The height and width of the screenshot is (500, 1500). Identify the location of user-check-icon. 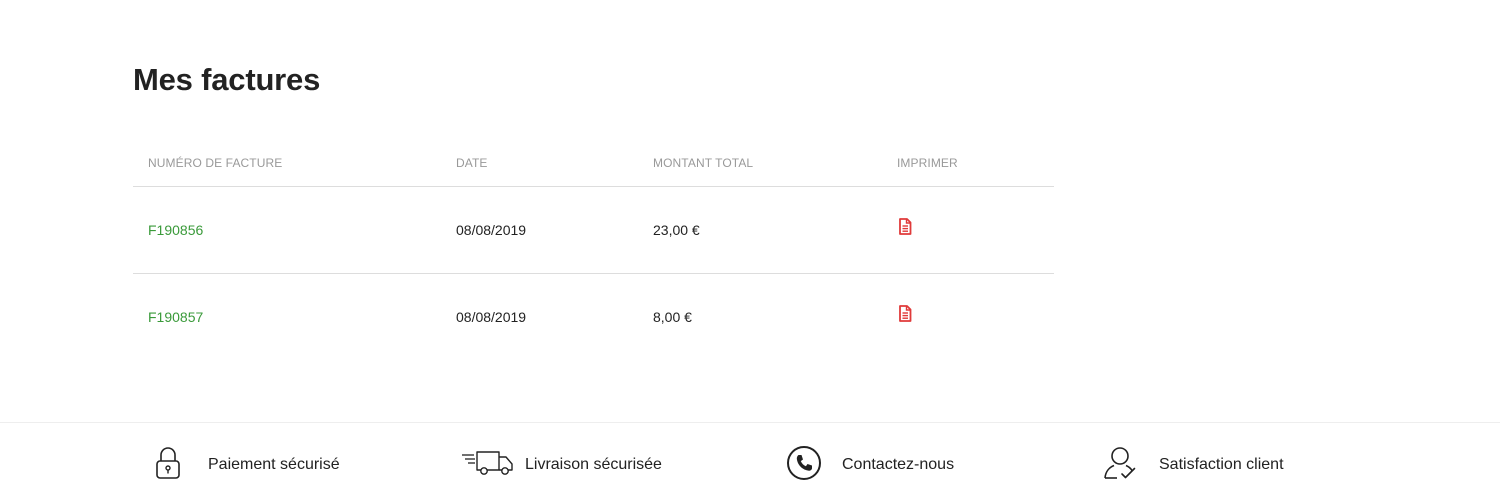
(1120, 465).